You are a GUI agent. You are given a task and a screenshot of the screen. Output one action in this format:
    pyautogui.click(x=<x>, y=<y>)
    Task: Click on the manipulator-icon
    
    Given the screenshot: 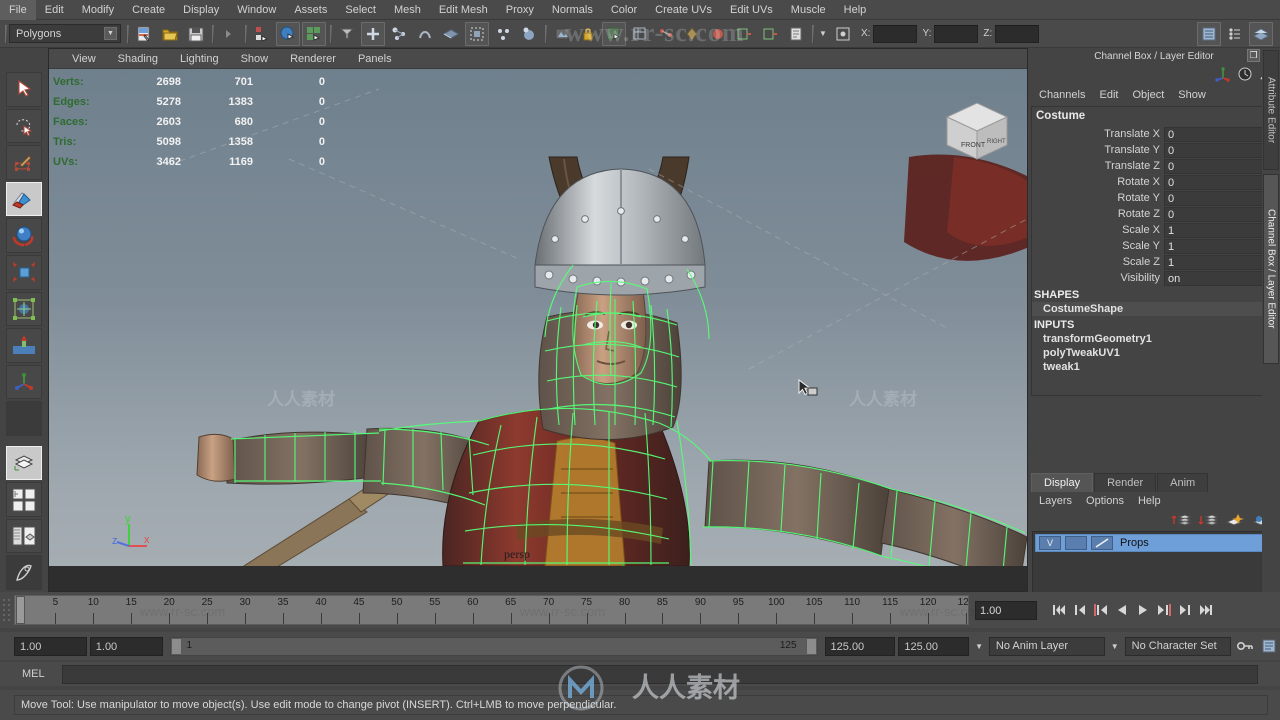 What is the action you would take?
    pyautogui.click(x=1223, y=75)
    